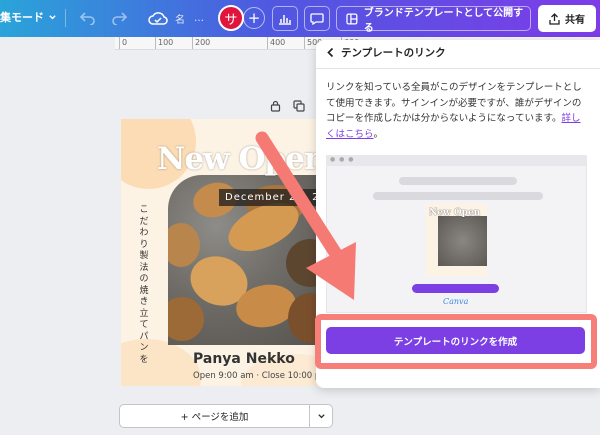  Describe the element at coordinates (65, 18) in the screenshot. I see `toolbar-divider` at that location.